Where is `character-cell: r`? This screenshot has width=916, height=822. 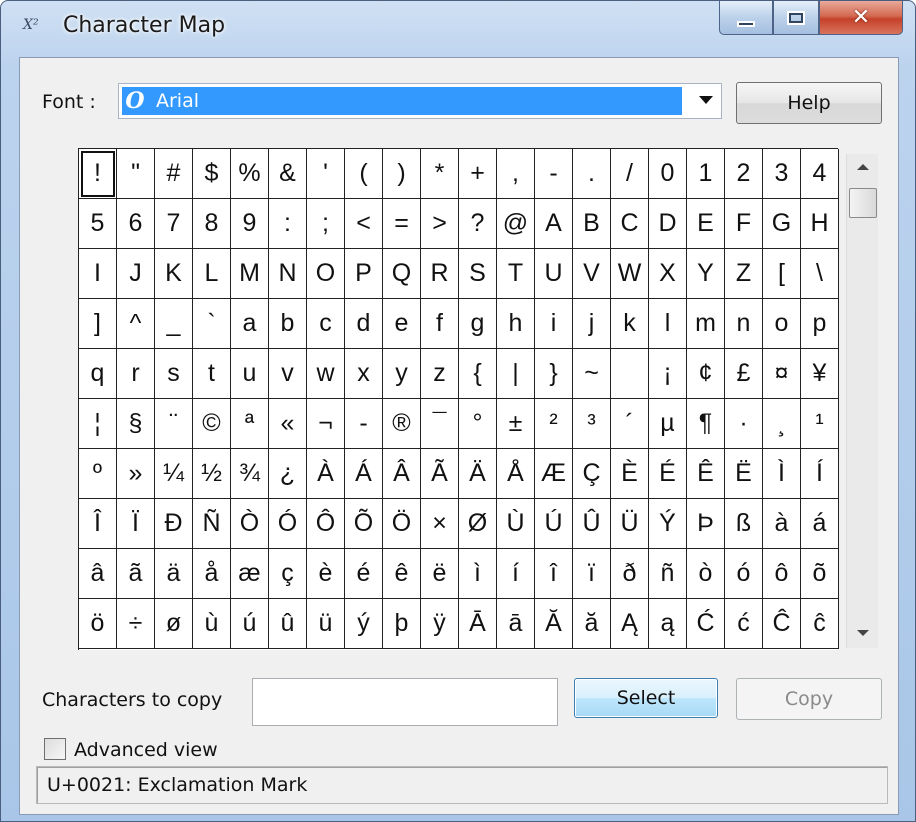 character-cell: r is located at coordinates (136, 374).